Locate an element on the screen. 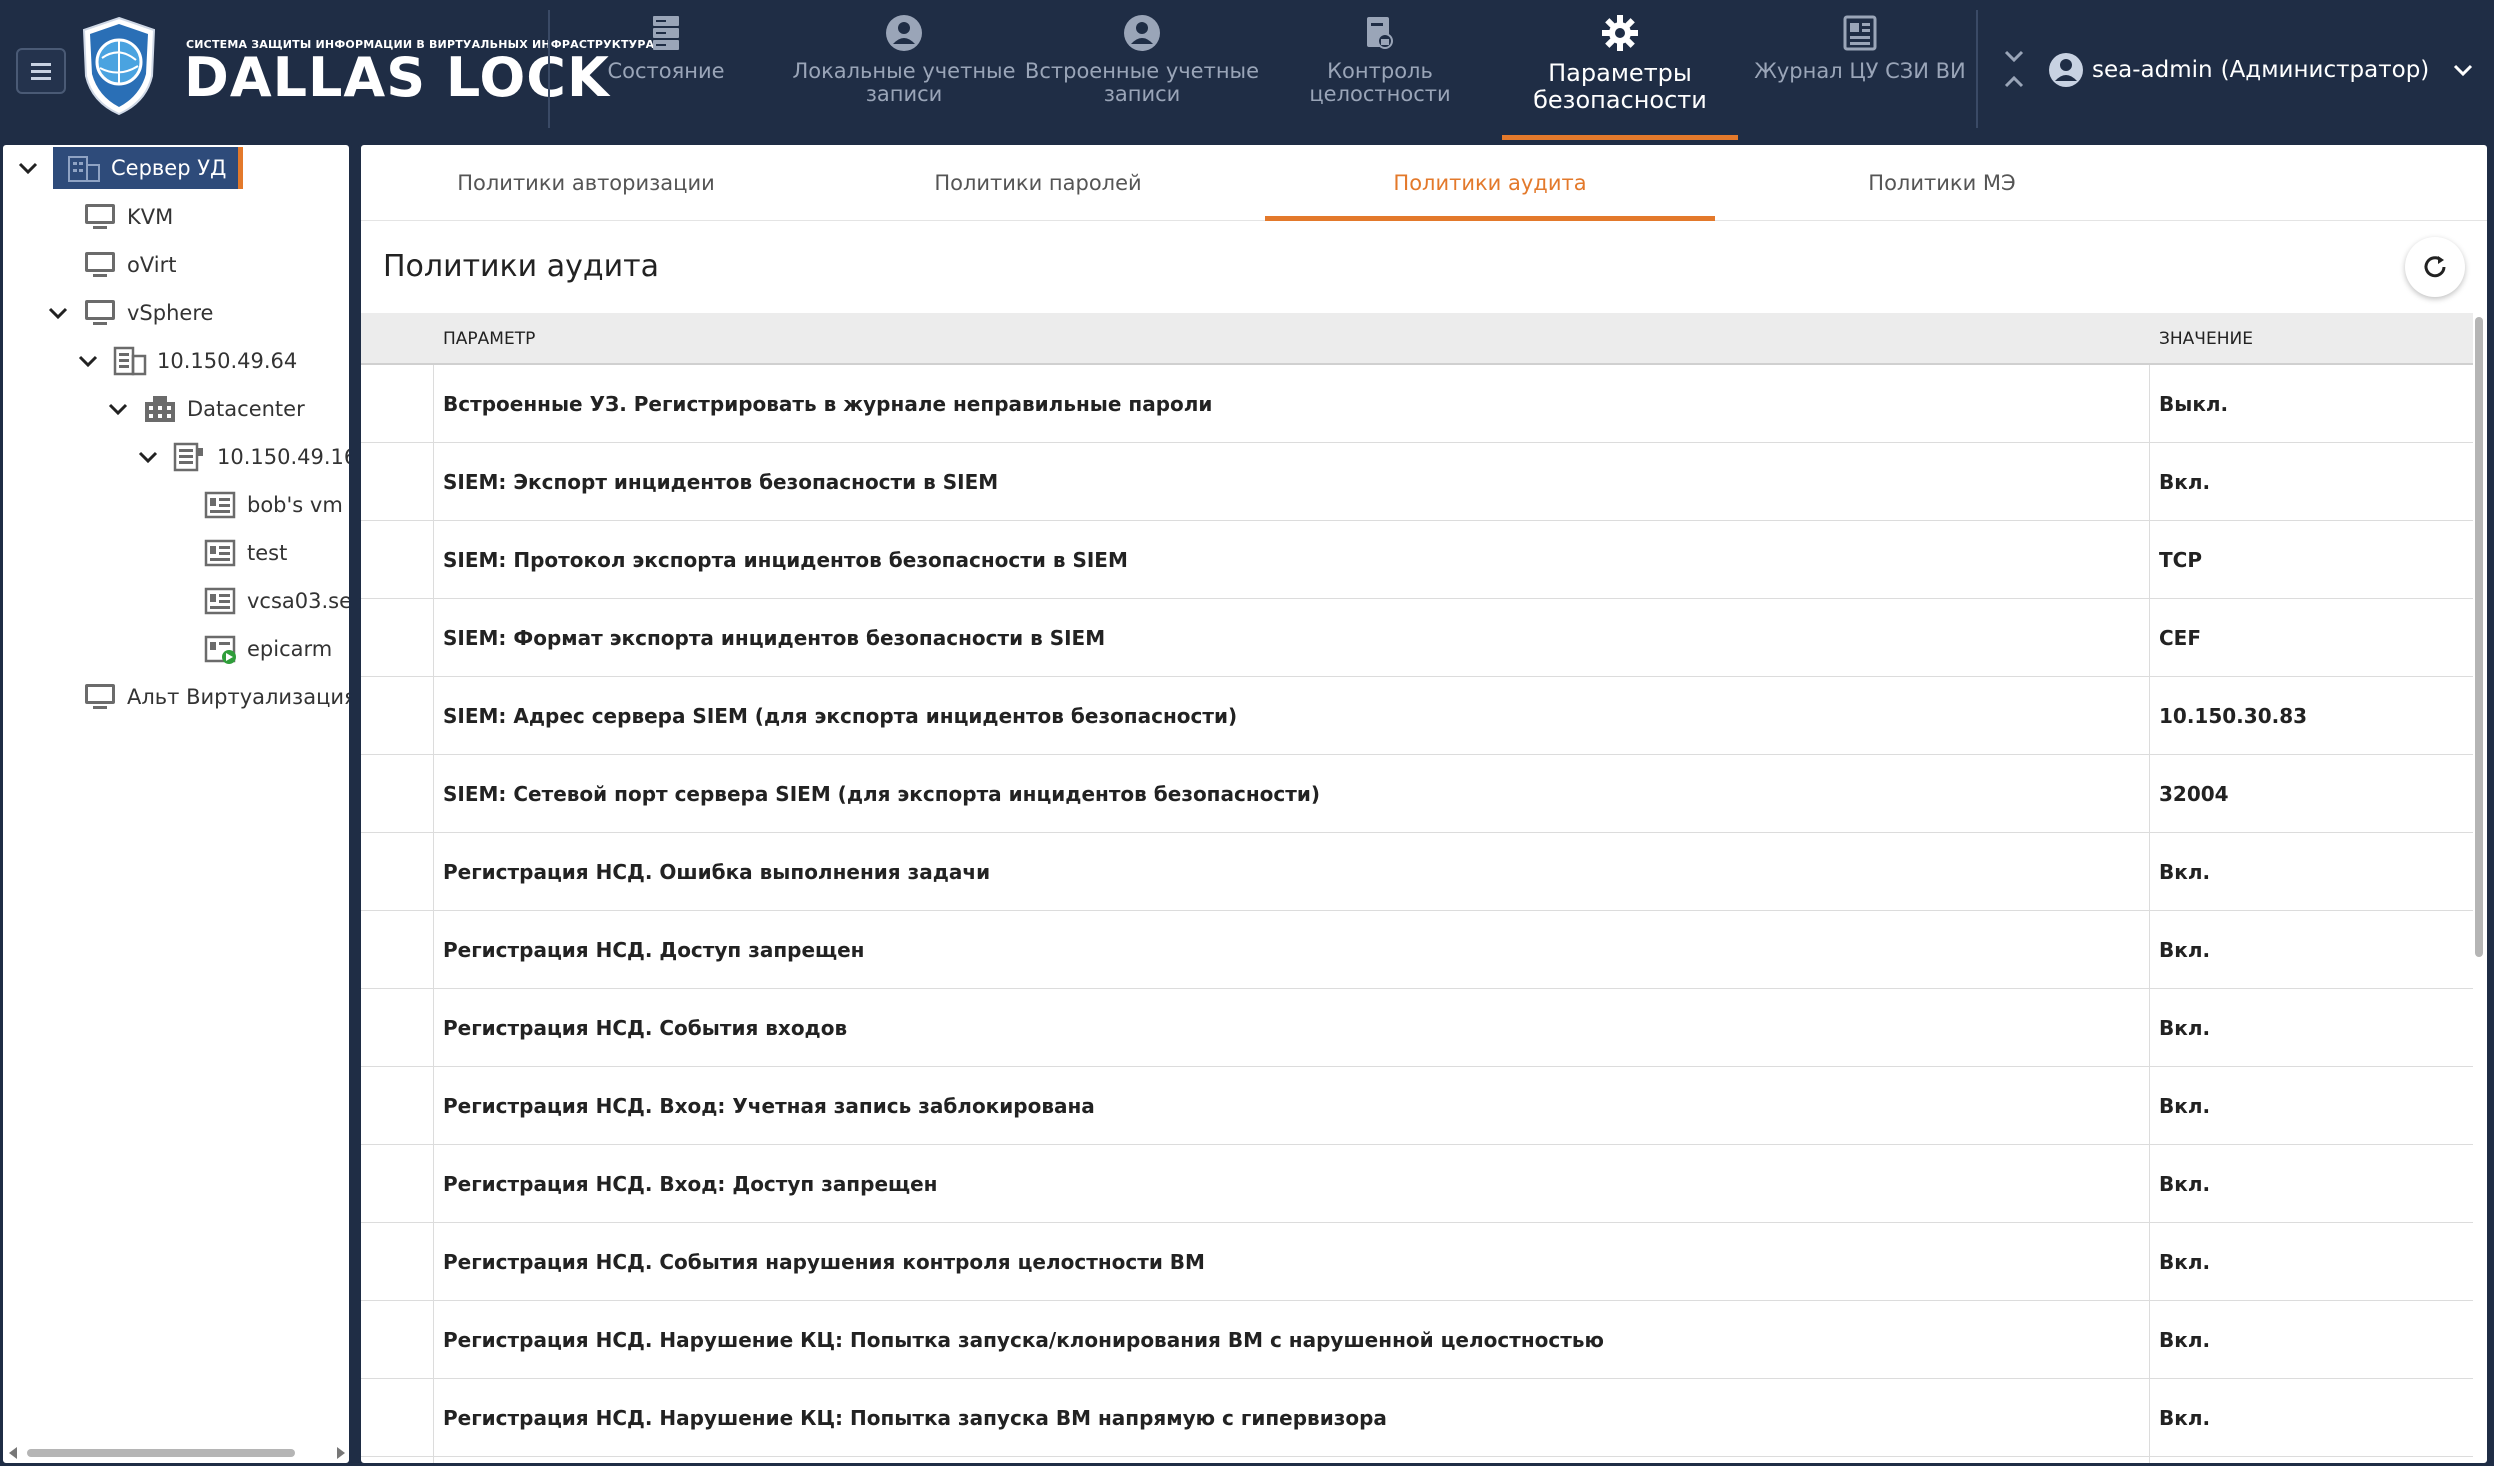  collapse-icon is located at coordinates (2014, 69).